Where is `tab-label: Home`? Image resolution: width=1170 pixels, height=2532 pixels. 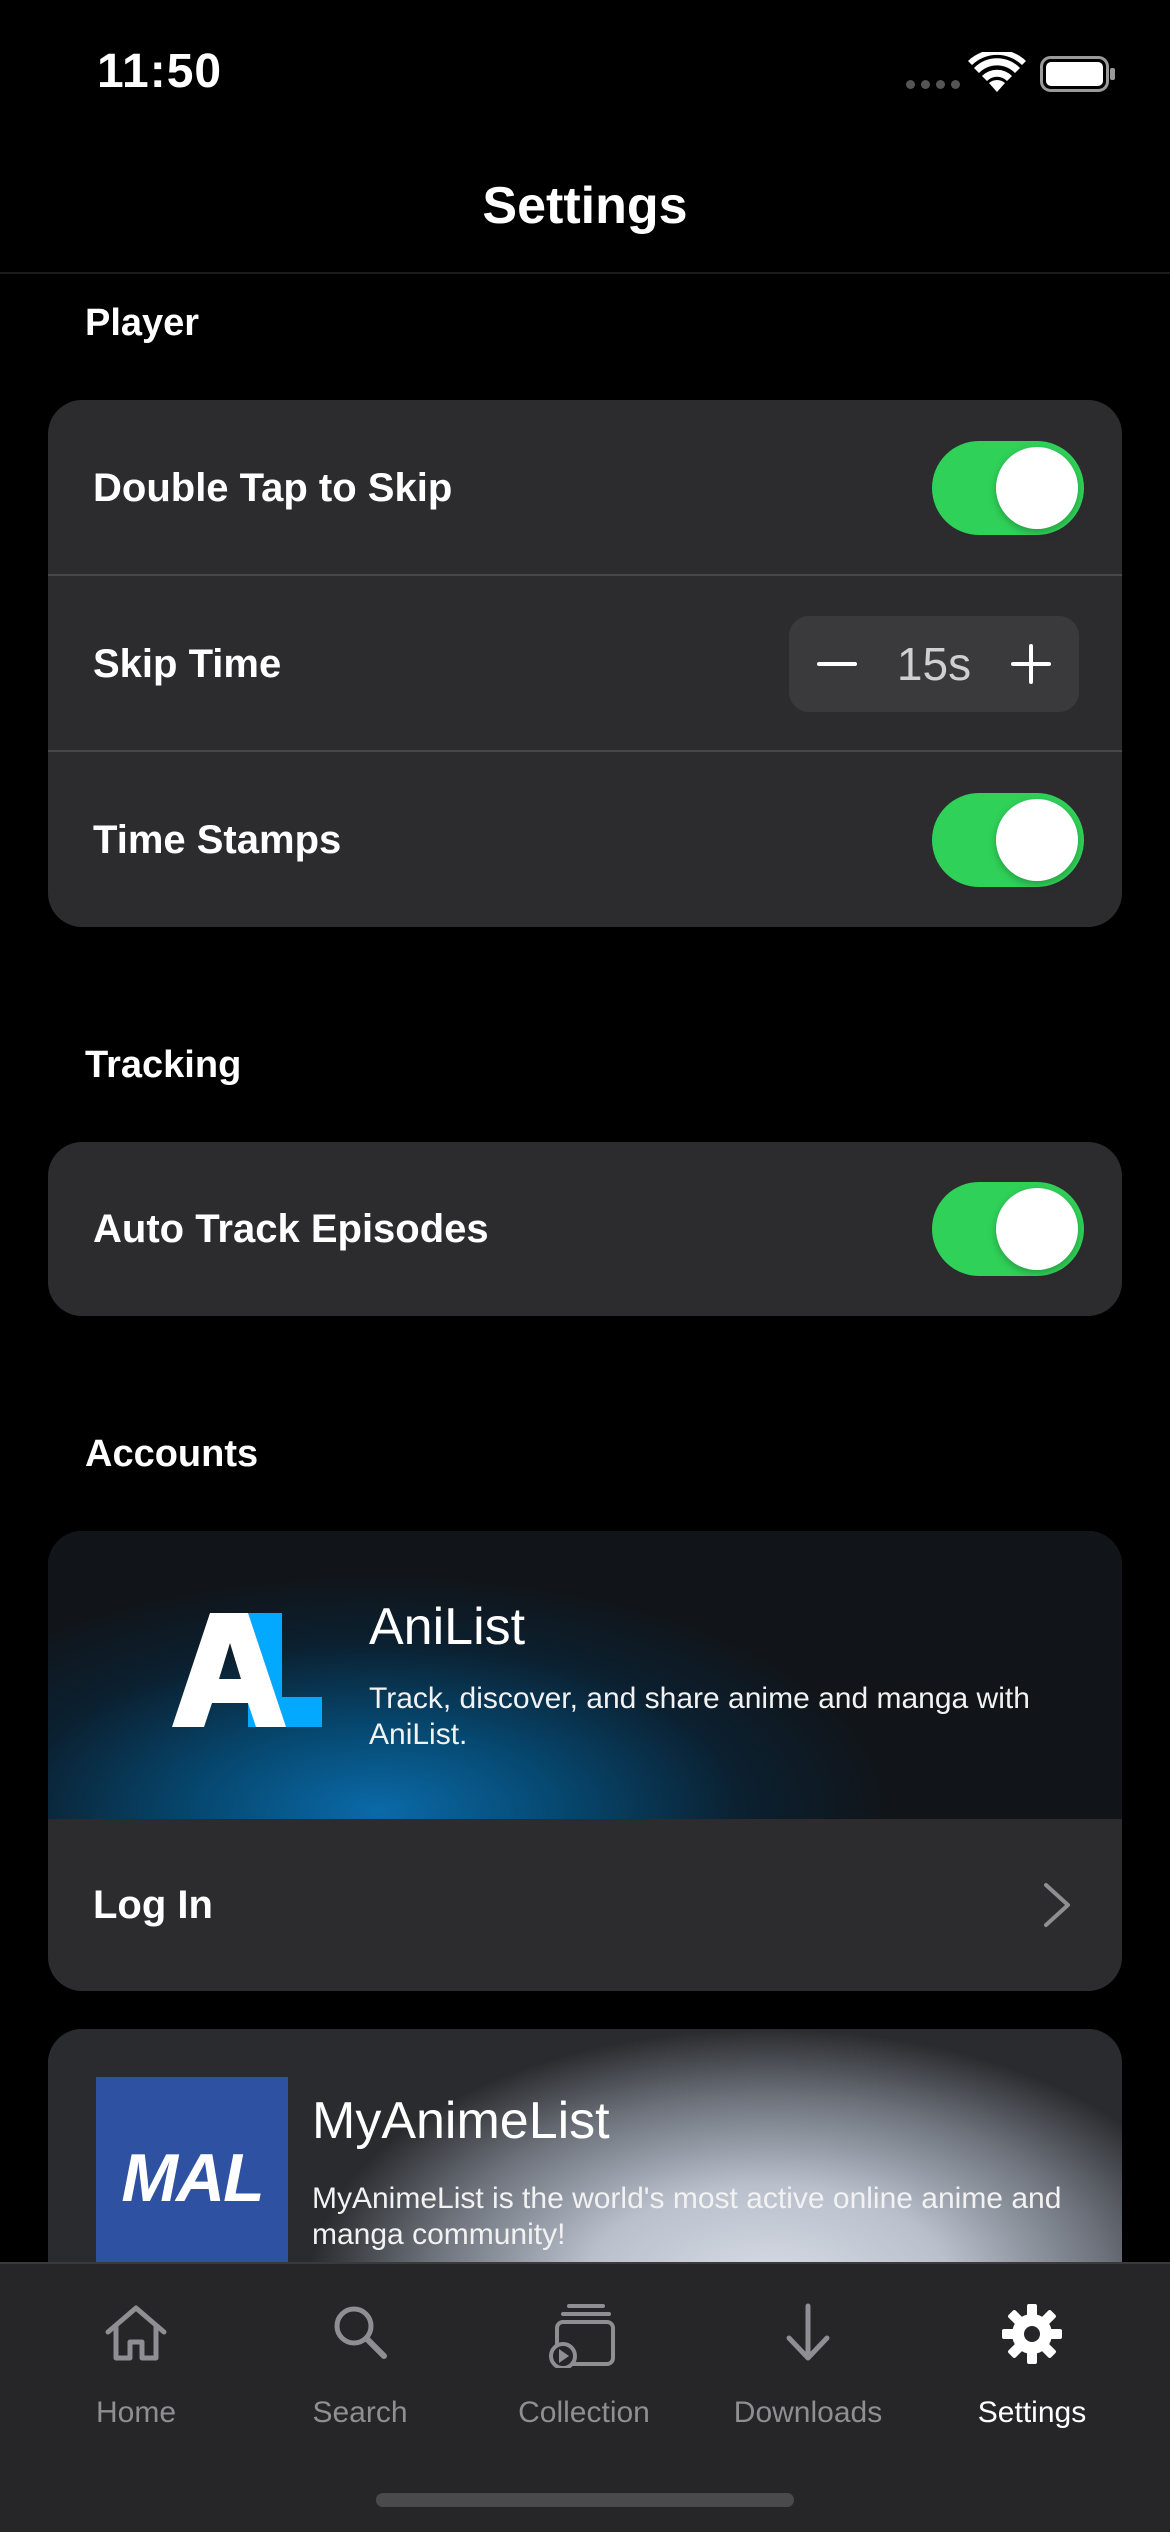 tab-label: Home is located at coordinates (136, 2412).